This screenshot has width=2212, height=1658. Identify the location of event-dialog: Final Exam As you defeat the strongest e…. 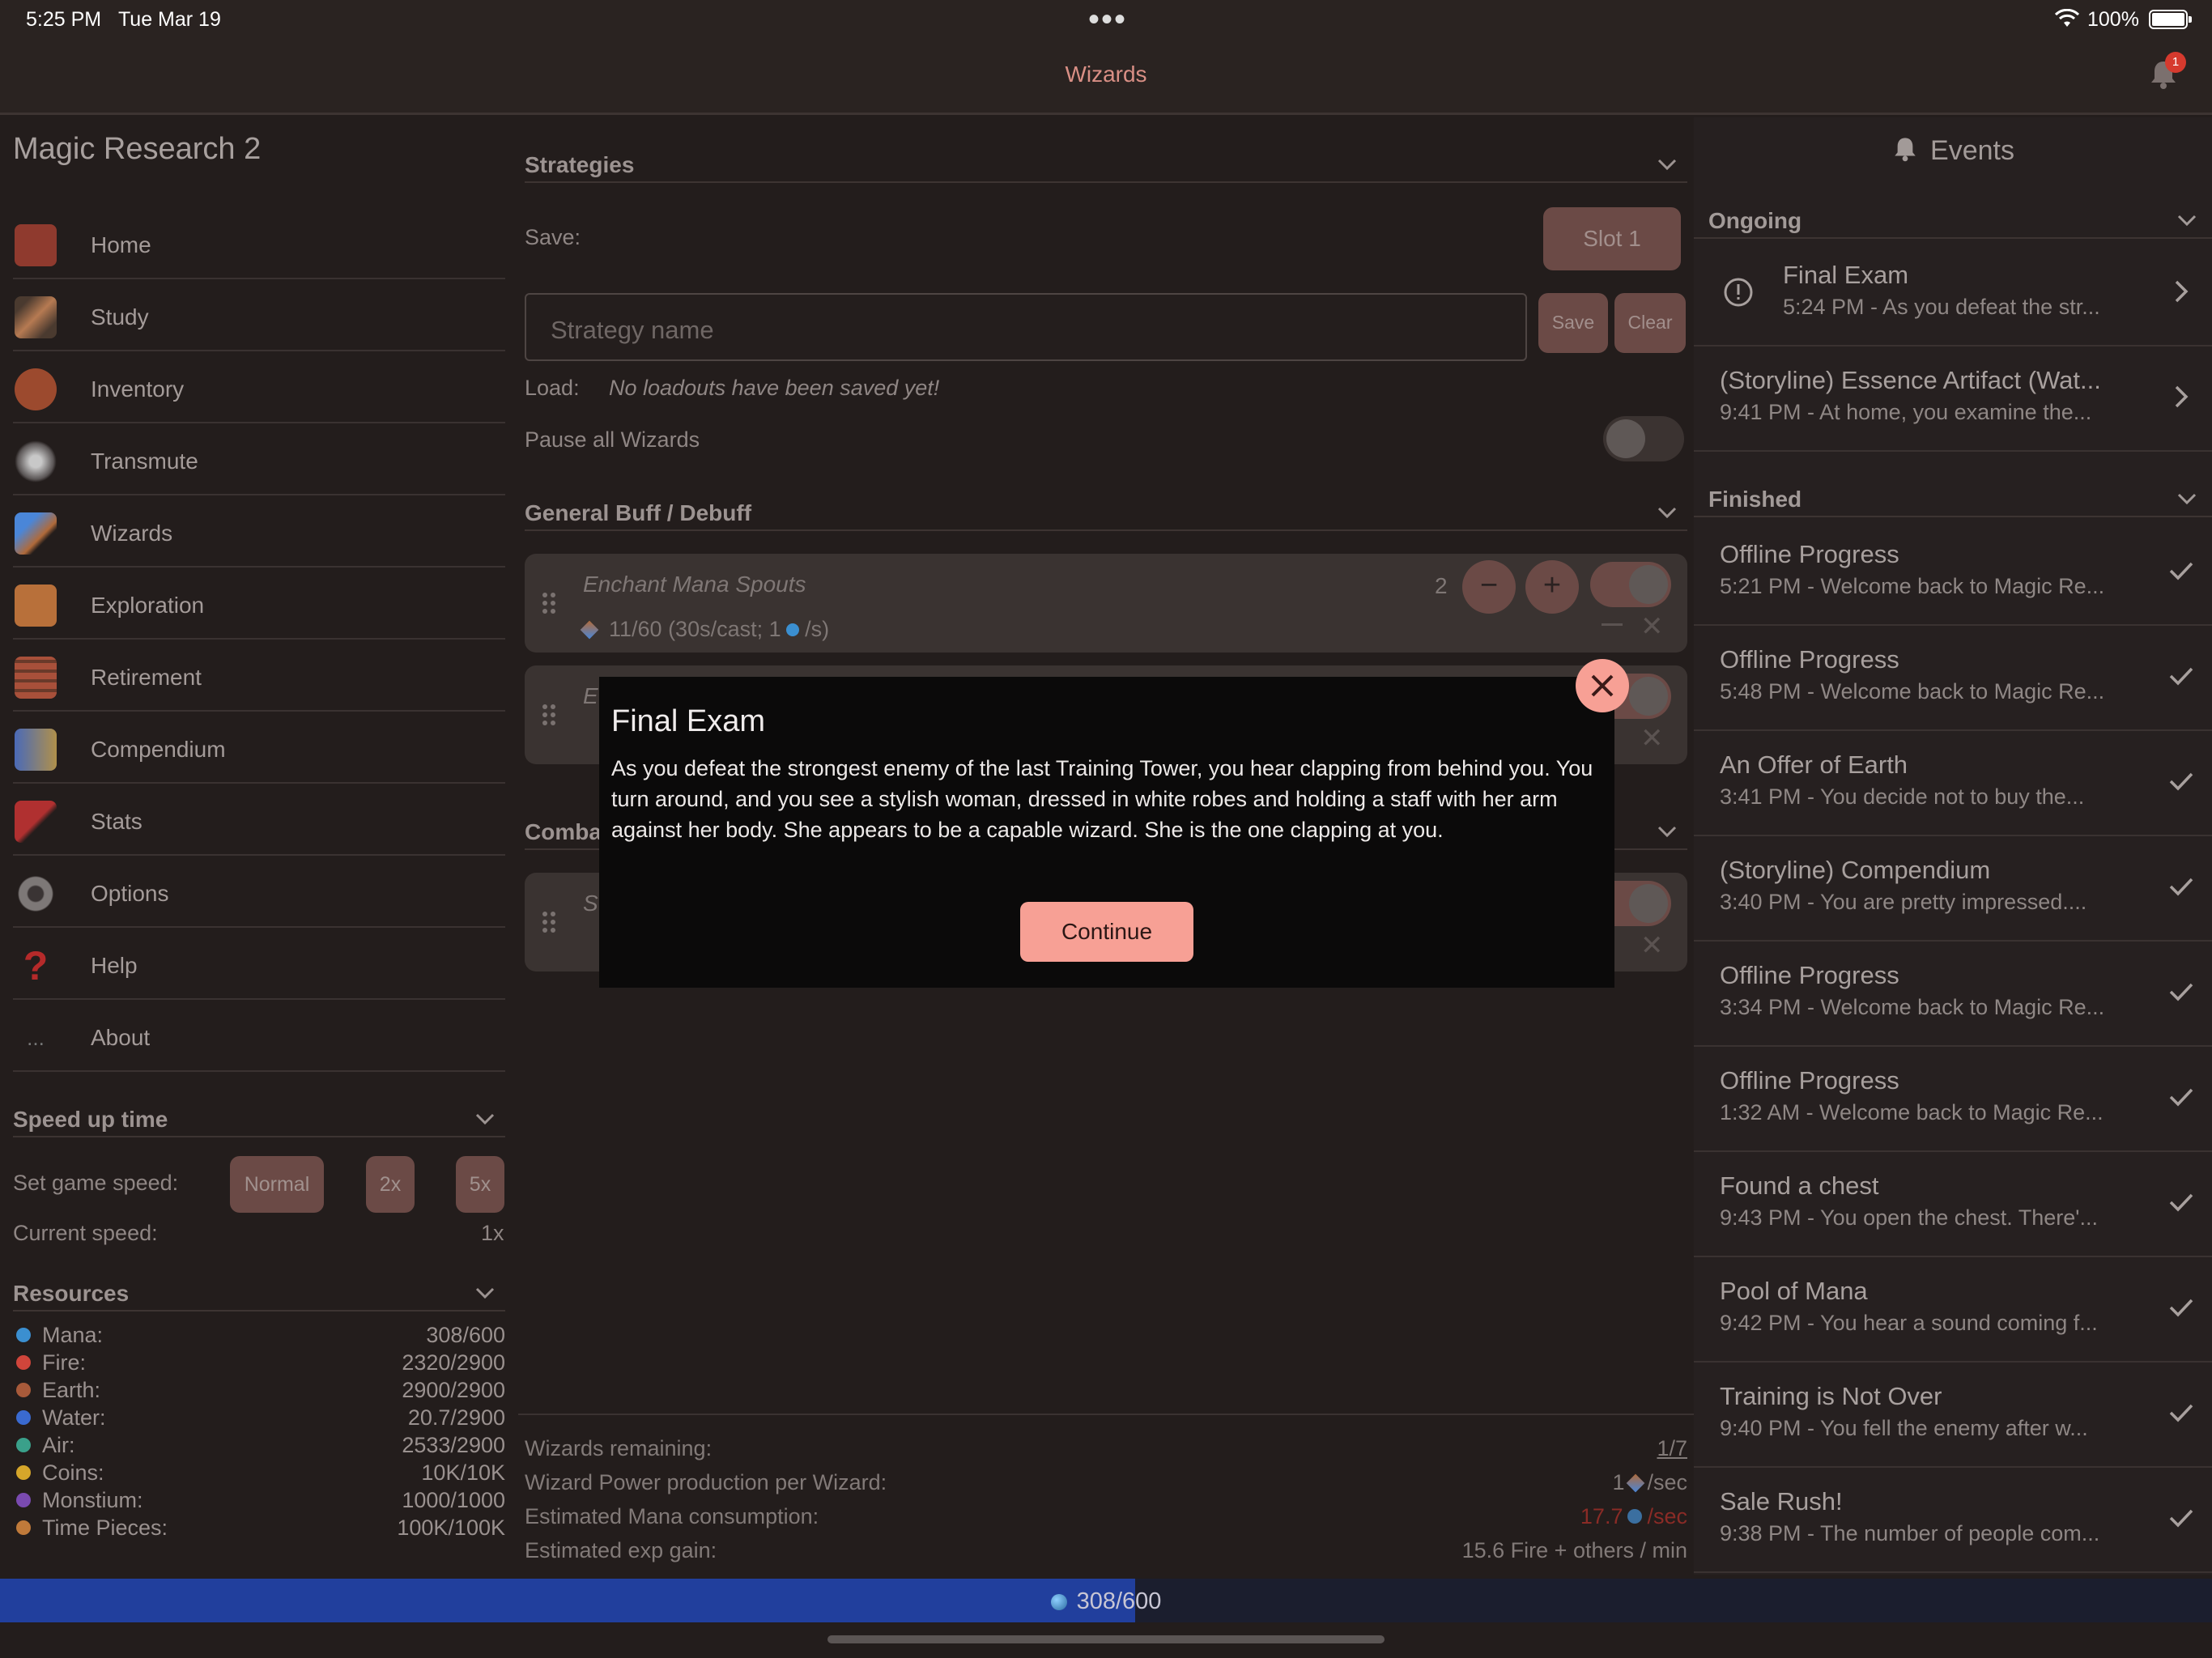
(1106, 832).